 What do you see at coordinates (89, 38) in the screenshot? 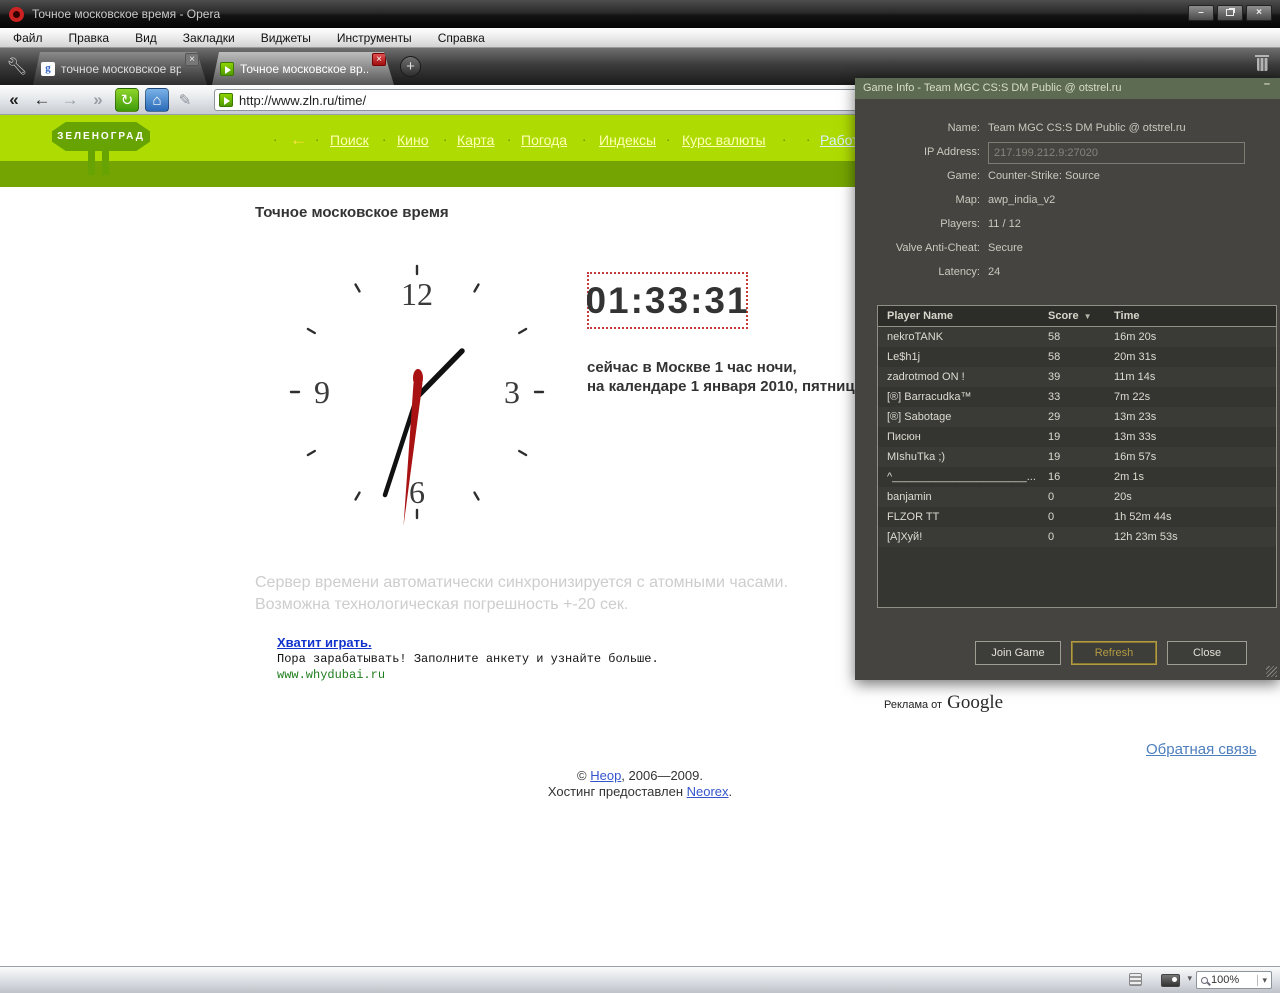
I see `menu-edit: Правка` at bounding box center [89, 38].